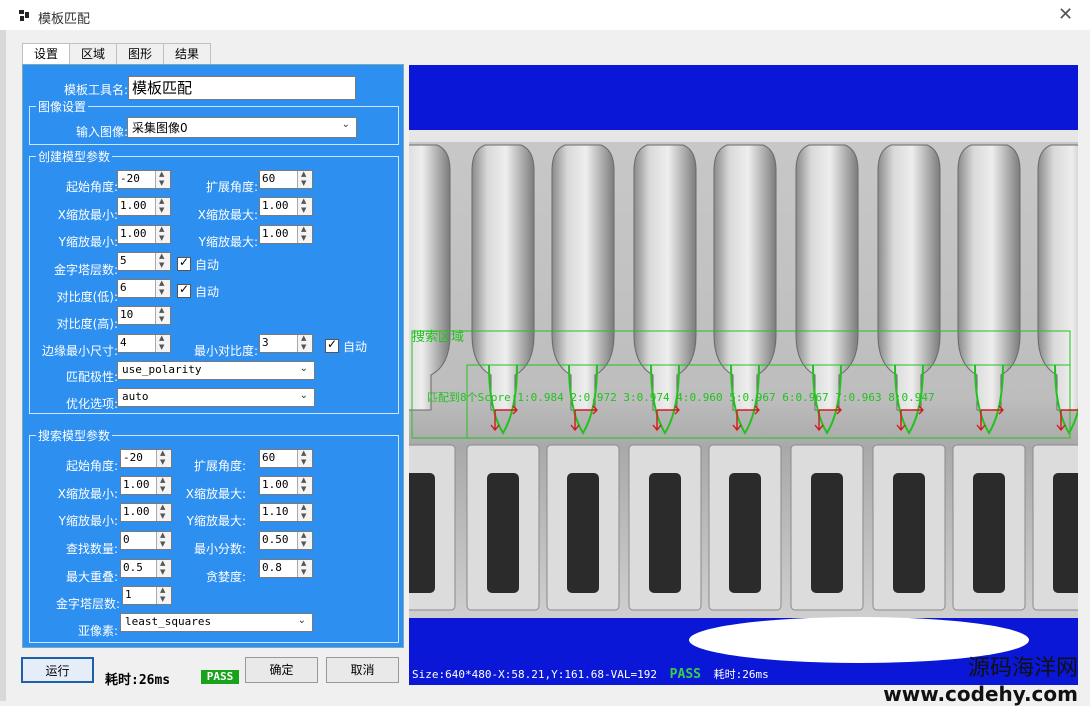 This screenshot has height=706, width=1090. Describe the element at coordinates (95, 90) in the screenshot. I see `tool-name-label: 模板工具名:` at that location.